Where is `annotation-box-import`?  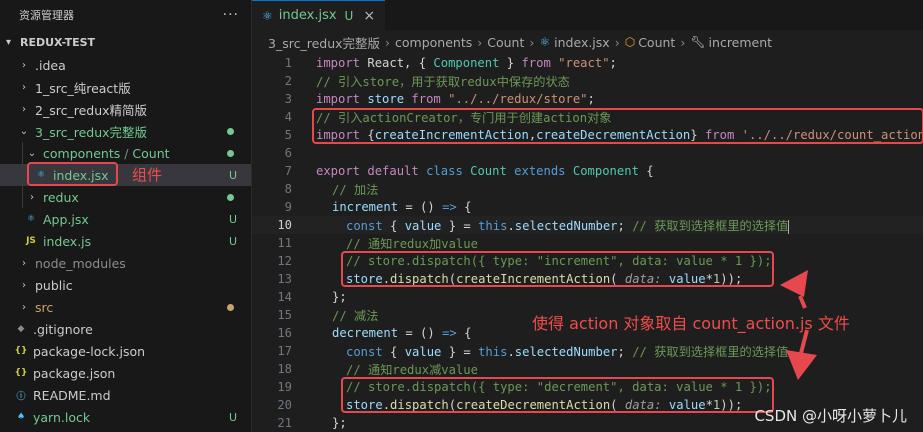
annotation-box-import is located at coordinates (617, 126).